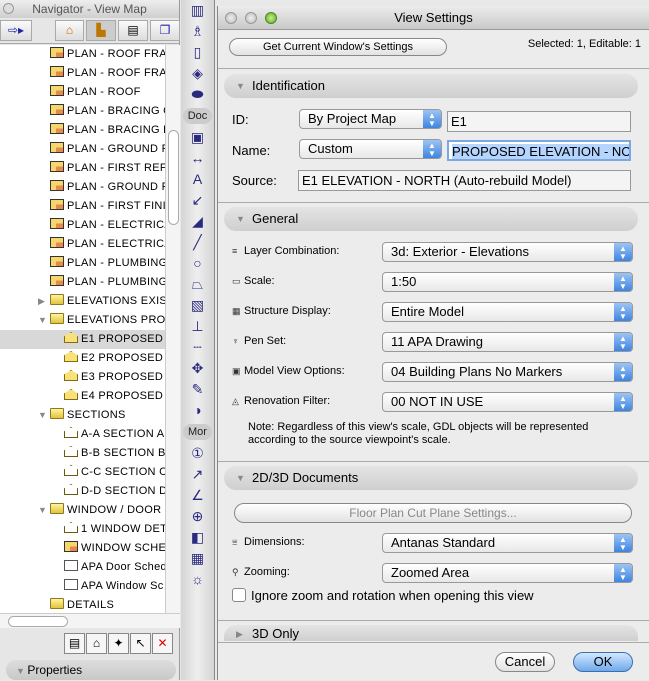  I want to click on setting-select: Zoomed Area ▲ ▼, so click(507, 573).